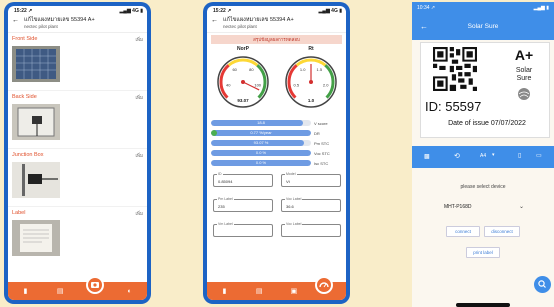 The width and height of the screenshot is (554, 307). What do you see at coordinates (483, 26) in the screenshot?
I see `app-title: Solar Sure` at bounding box center [483, 26].